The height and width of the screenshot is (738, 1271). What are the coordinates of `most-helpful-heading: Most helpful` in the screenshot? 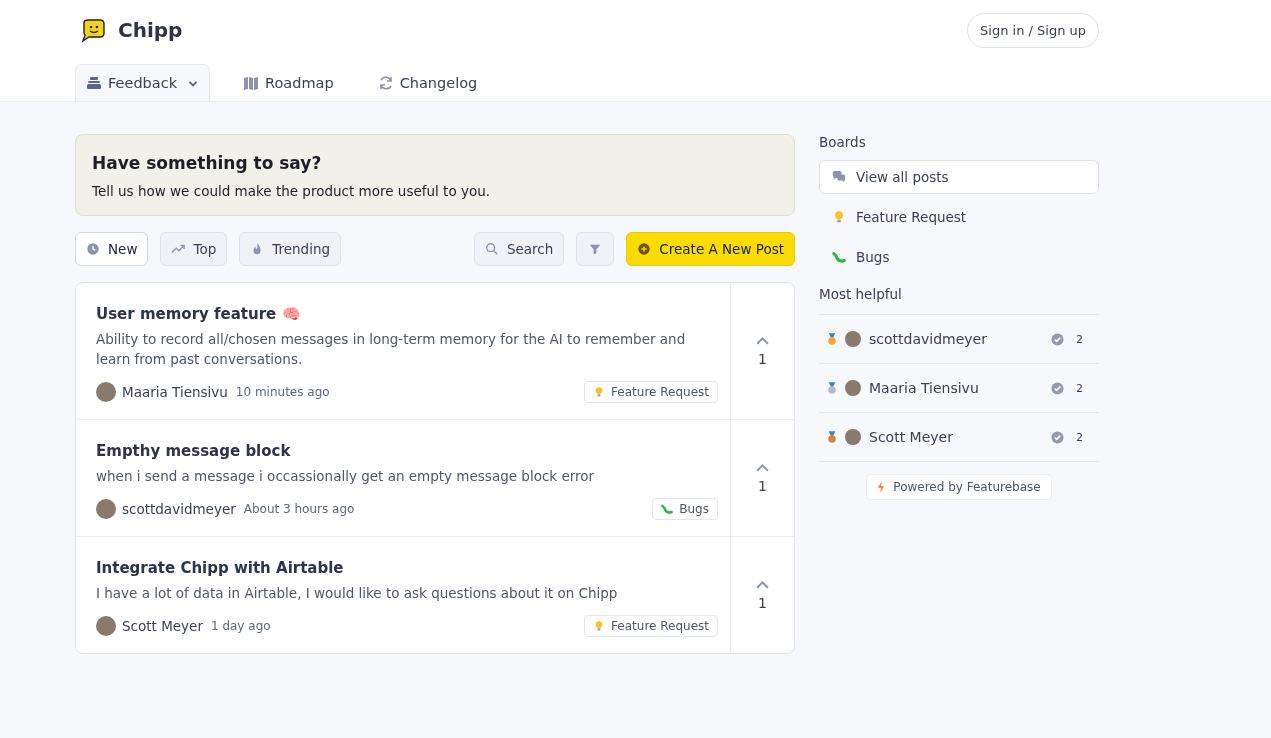 It's located at (861, 294).